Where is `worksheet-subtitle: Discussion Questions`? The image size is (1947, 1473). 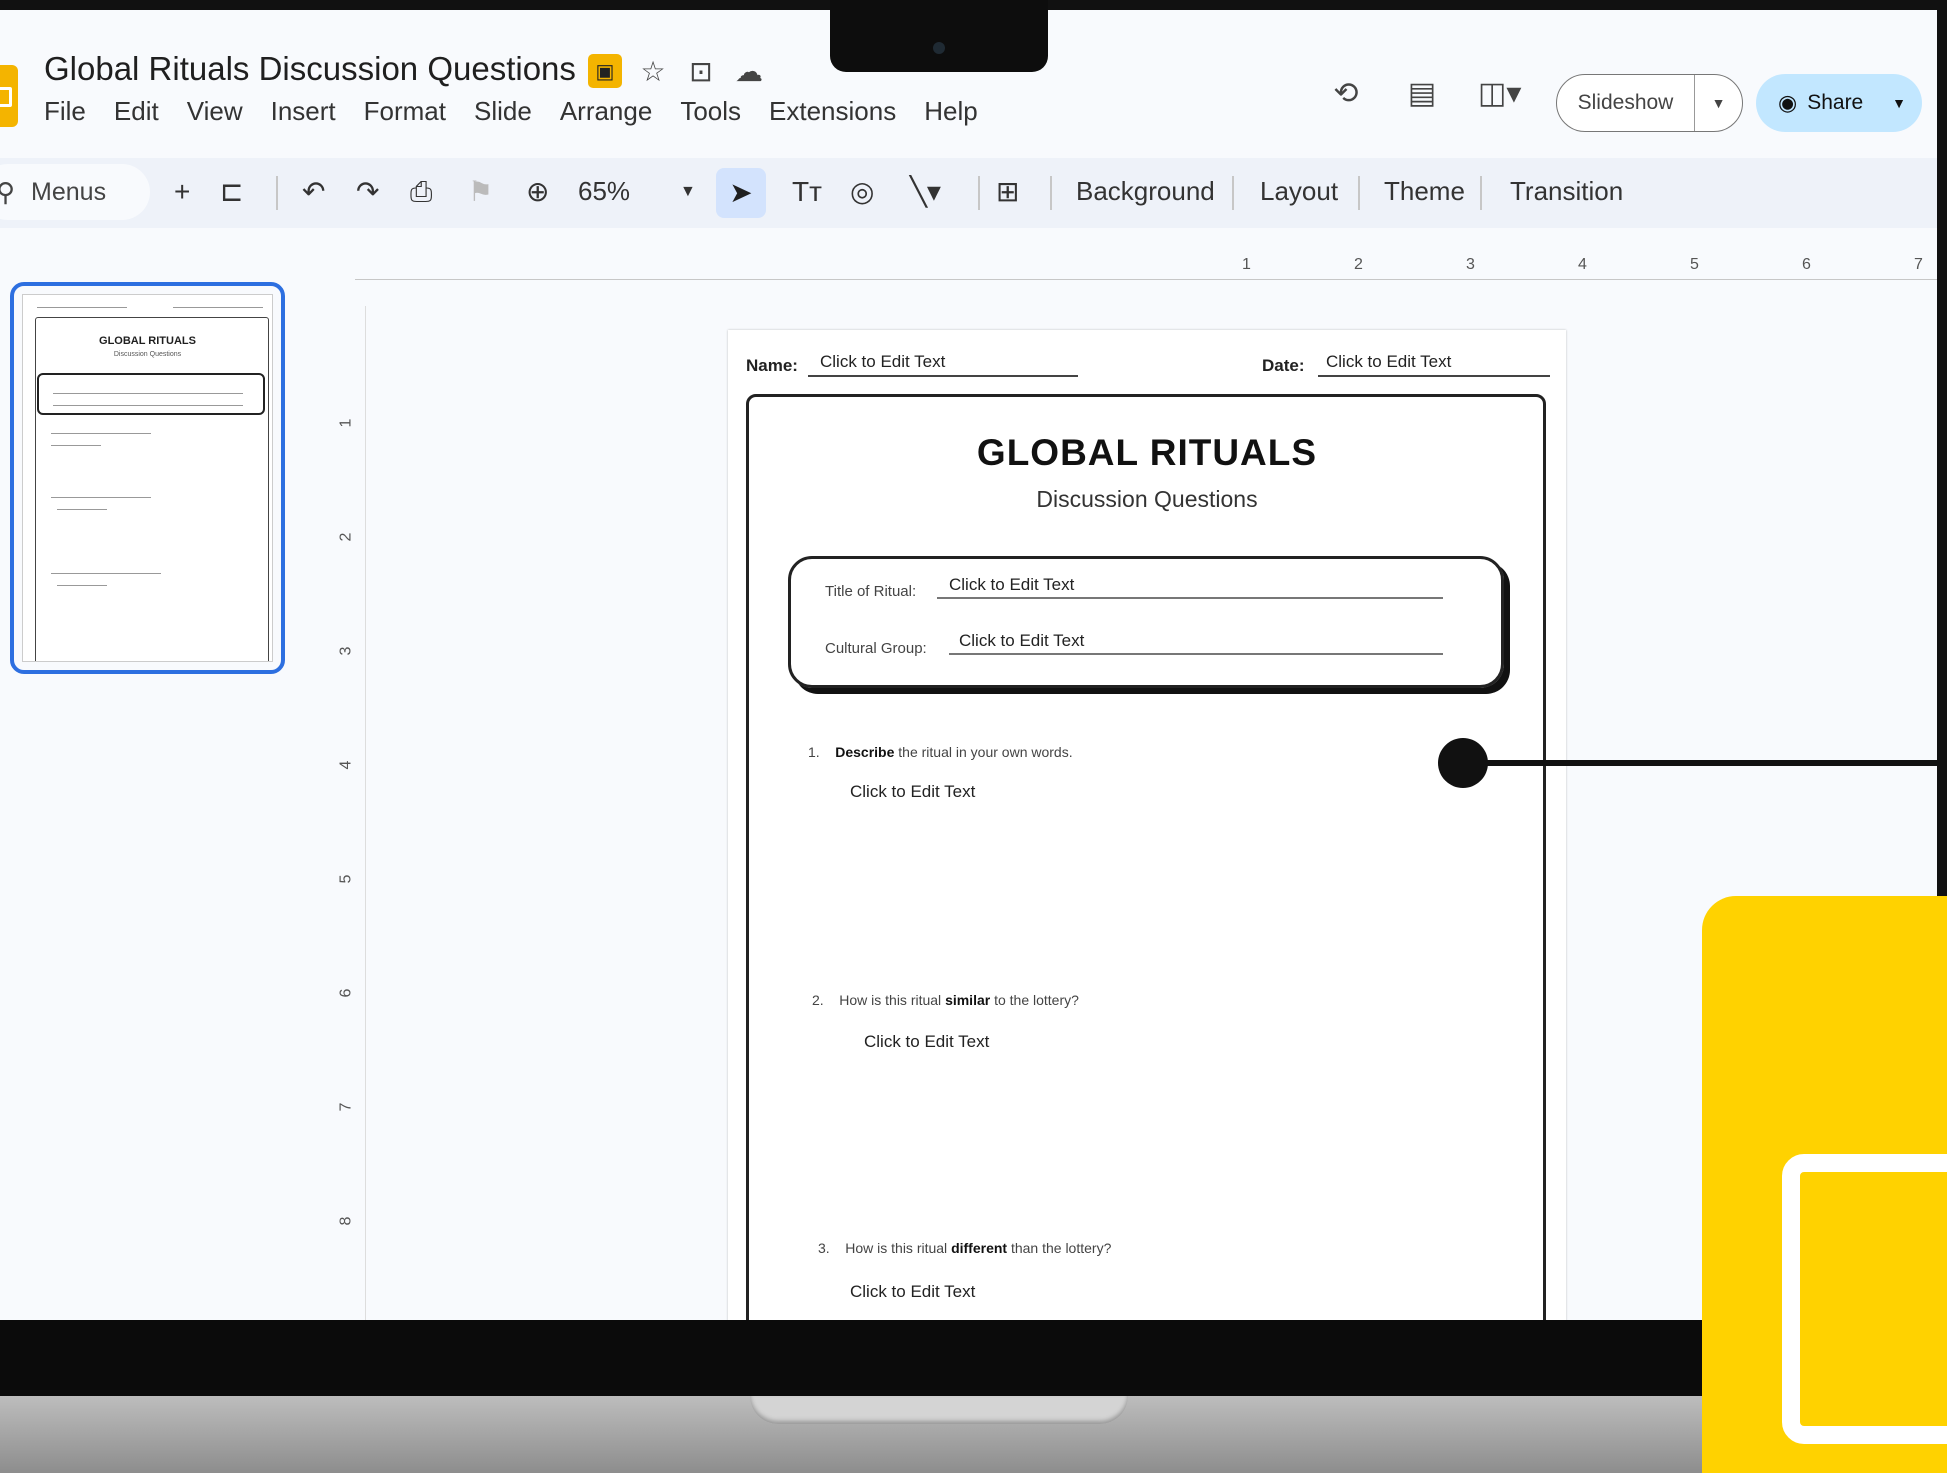 worksheet-subtitle: Discussion Questions is located at coordinates (1147, 499).